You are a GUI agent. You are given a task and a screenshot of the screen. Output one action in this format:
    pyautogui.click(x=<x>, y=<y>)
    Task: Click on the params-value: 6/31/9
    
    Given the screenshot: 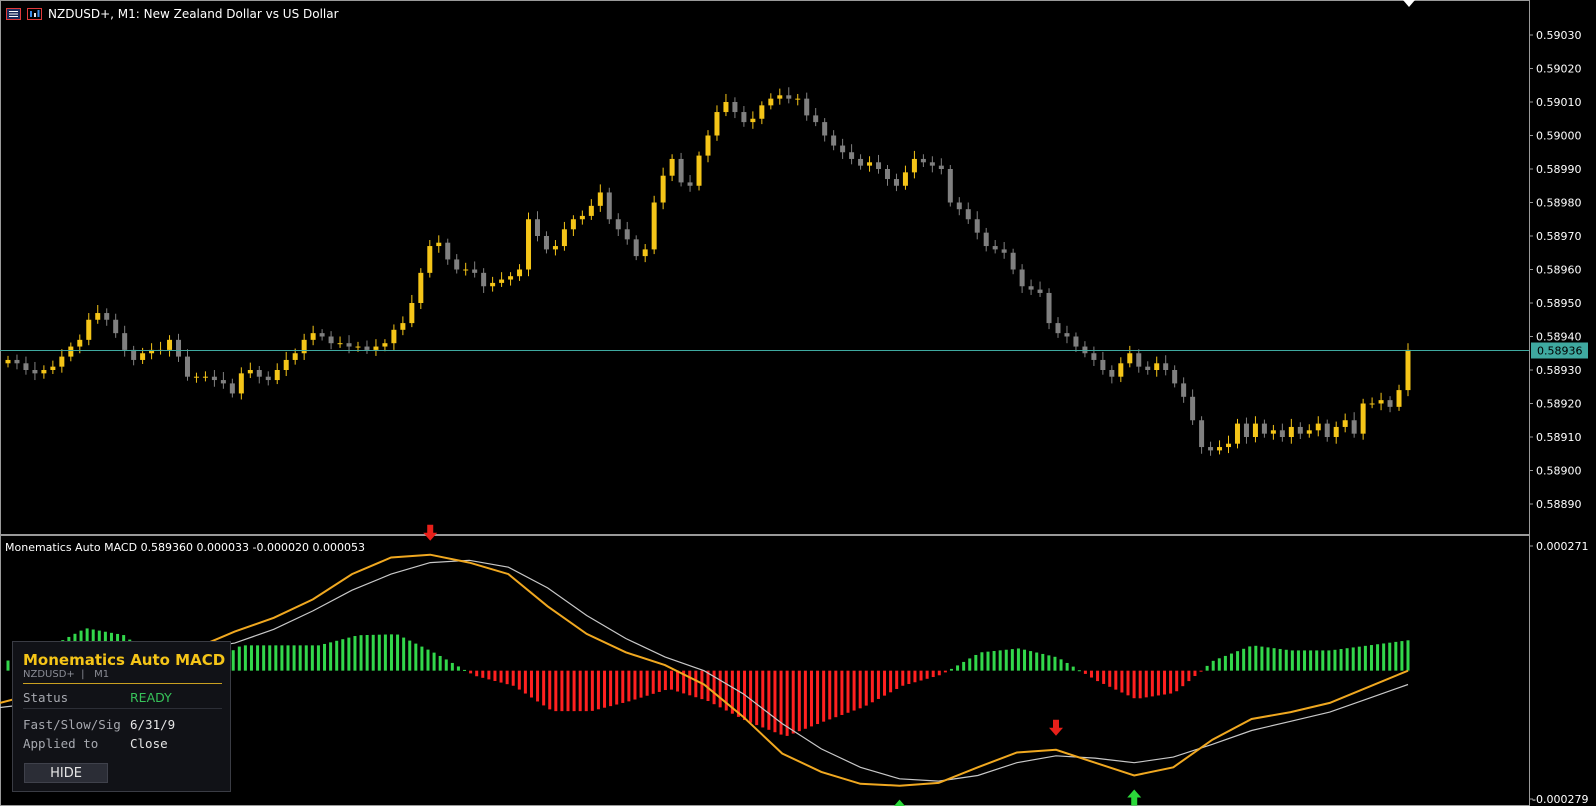 What is the action you would take?
    pyautogui.click(x=153, y=724)
    